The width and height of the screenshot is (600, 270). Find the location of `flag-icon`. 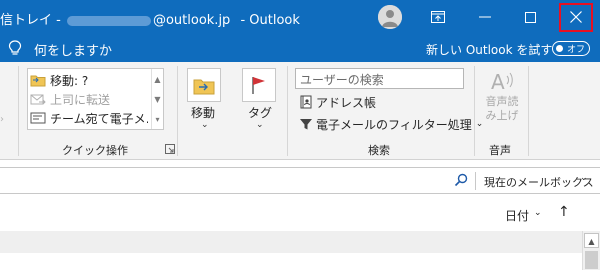

flag-icon is located at coordinates (258, 85).